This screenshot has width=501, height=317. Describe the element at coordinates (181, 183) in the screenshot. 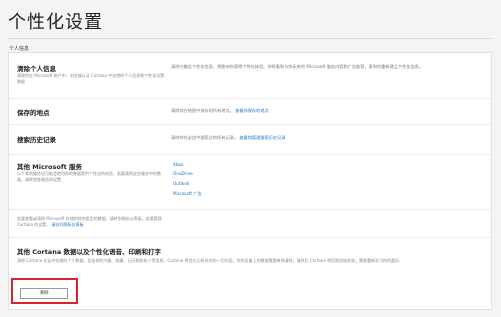

I see `service-link-outlook: Outlook` at that location.